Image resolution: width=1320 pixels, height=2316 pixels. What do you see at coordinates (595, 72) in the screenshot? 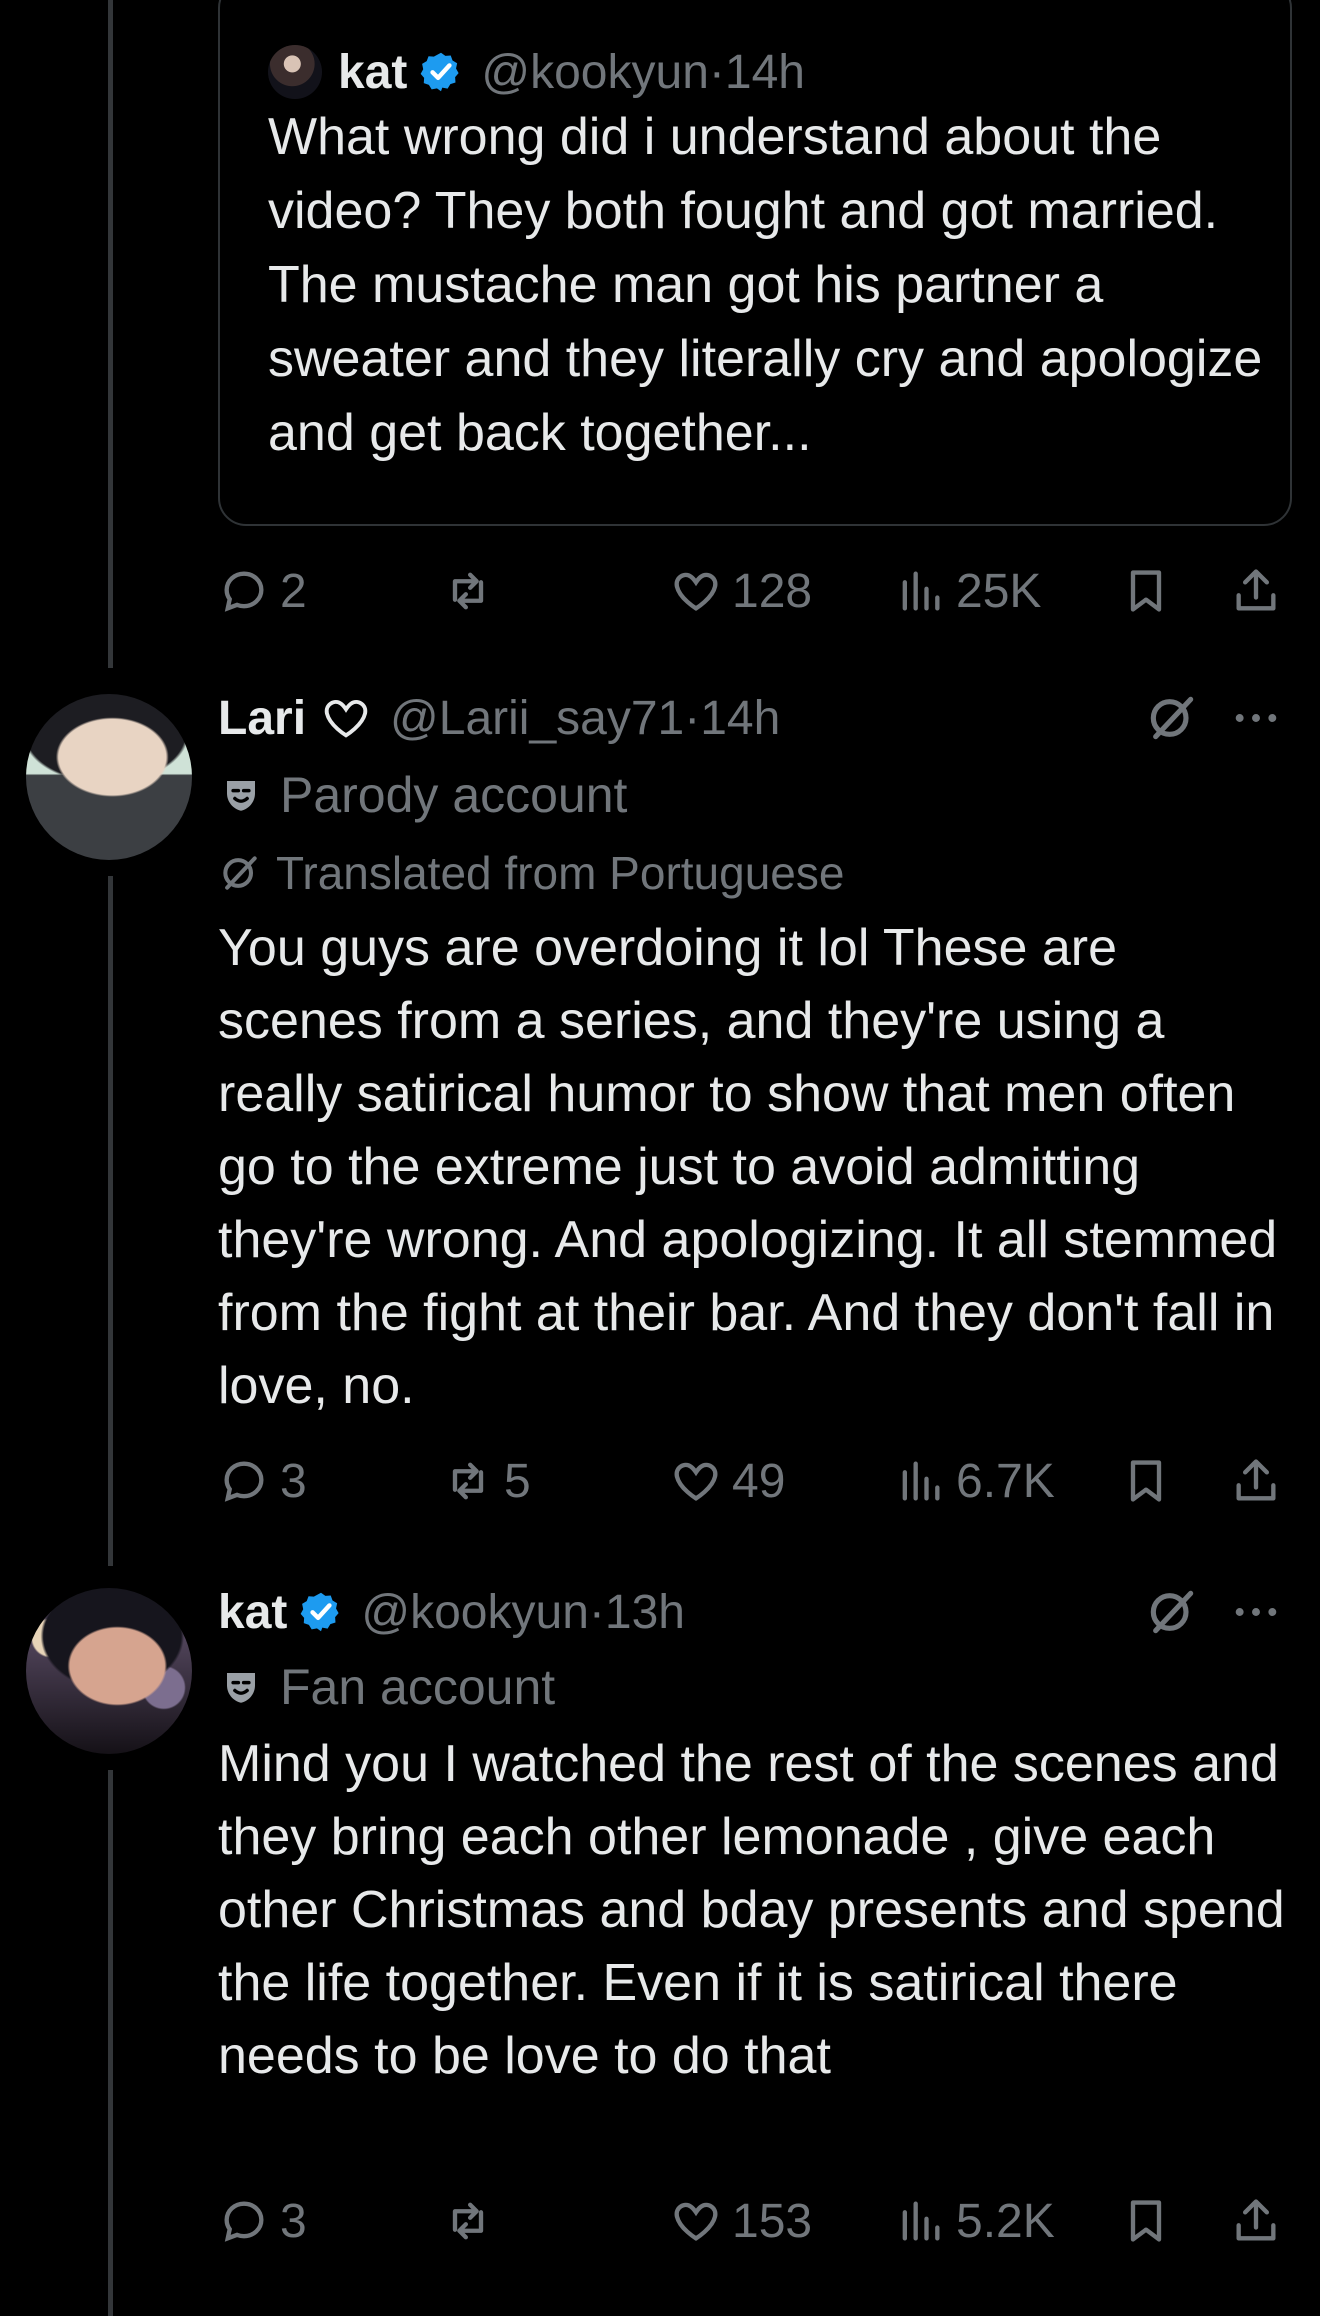
I see `quoted-author-handle: @kookyun` at bounding box center [595, 72].